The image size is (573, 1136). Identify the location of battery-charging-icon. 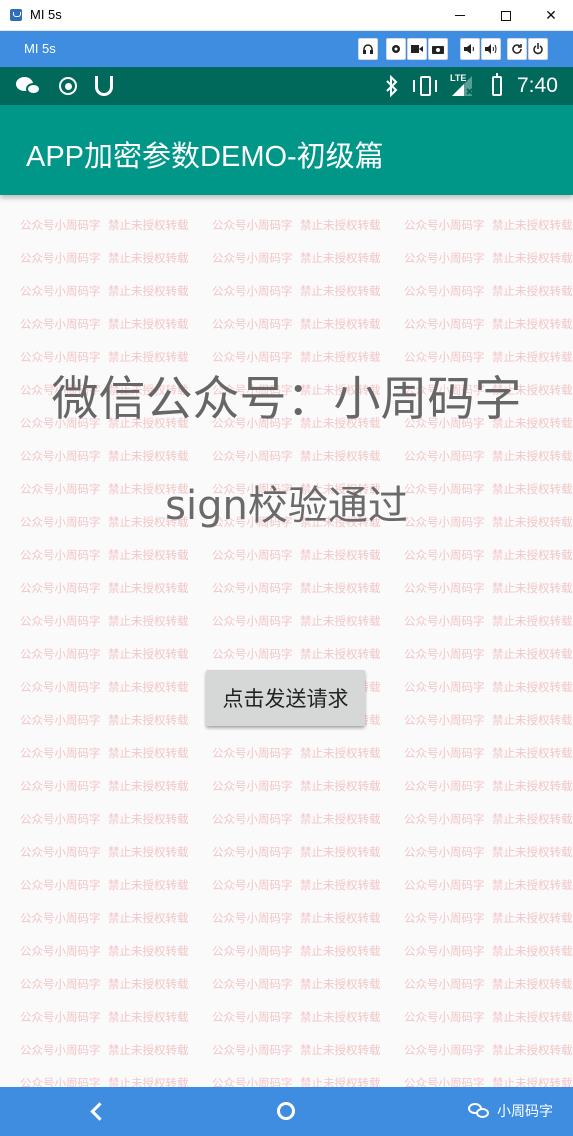
(497, 85).